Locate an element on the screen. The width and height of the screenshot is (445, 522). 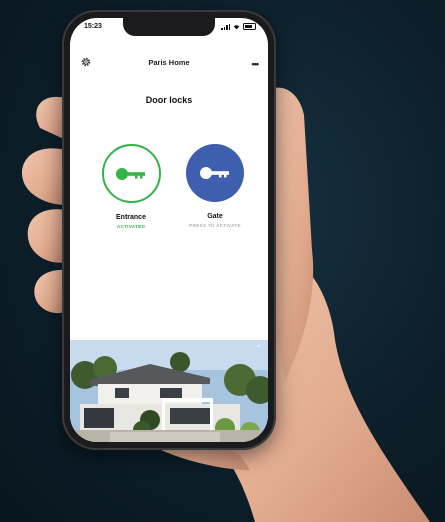
status-time: 15:23 is located at coordinates (93, 26).